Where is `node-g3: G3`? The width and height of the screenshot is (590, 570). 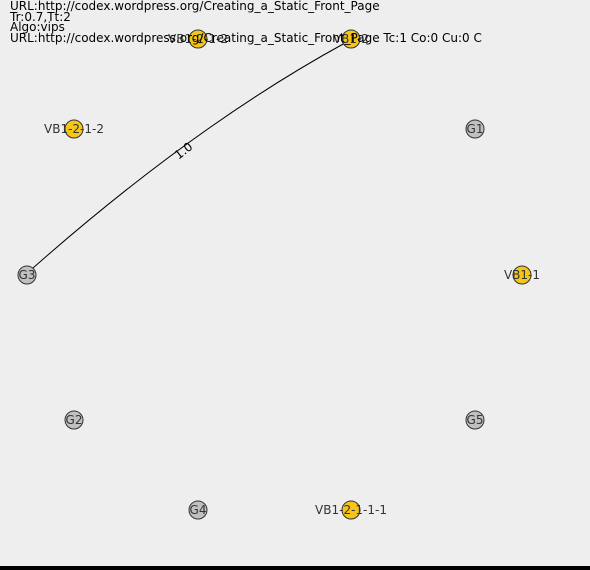 node-g3: G3 is located at coordinates (27, 275).